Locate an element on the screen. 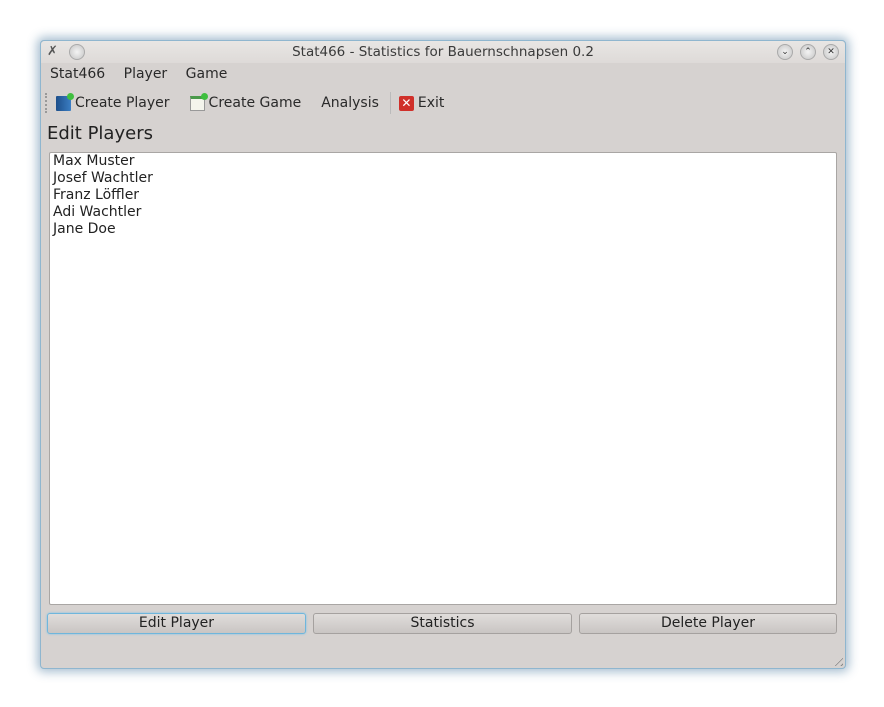 This screenshot has height=707, width=884. analysis-label: Analysis is located at coordinates (350, 103).